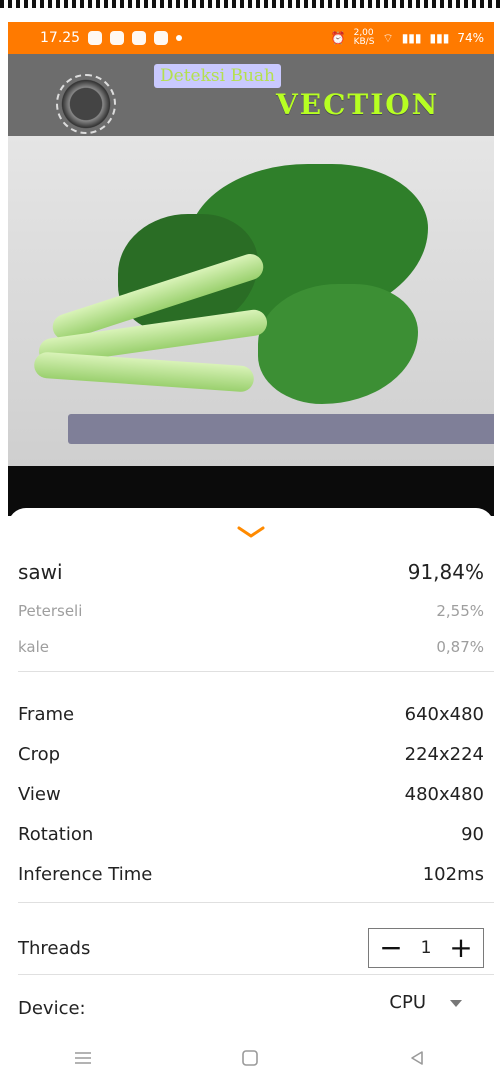  I want to click on more-notifications-icon, so click(179, 38).